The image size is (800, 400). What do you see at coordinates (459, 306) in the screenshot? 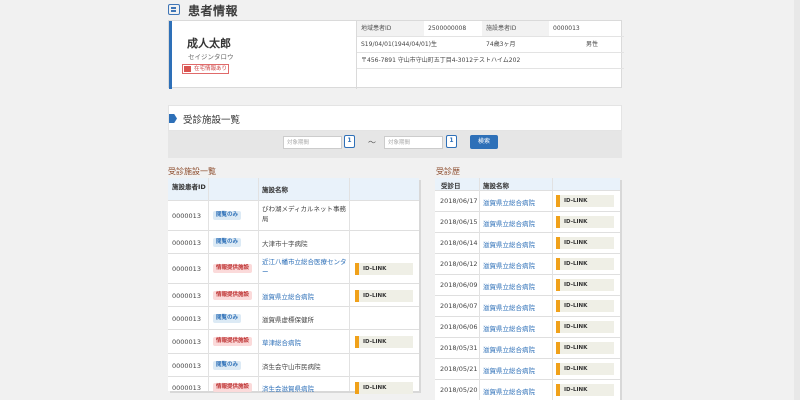
I see `visit-date: 2018/06/07` at bounding box center [459, 306].